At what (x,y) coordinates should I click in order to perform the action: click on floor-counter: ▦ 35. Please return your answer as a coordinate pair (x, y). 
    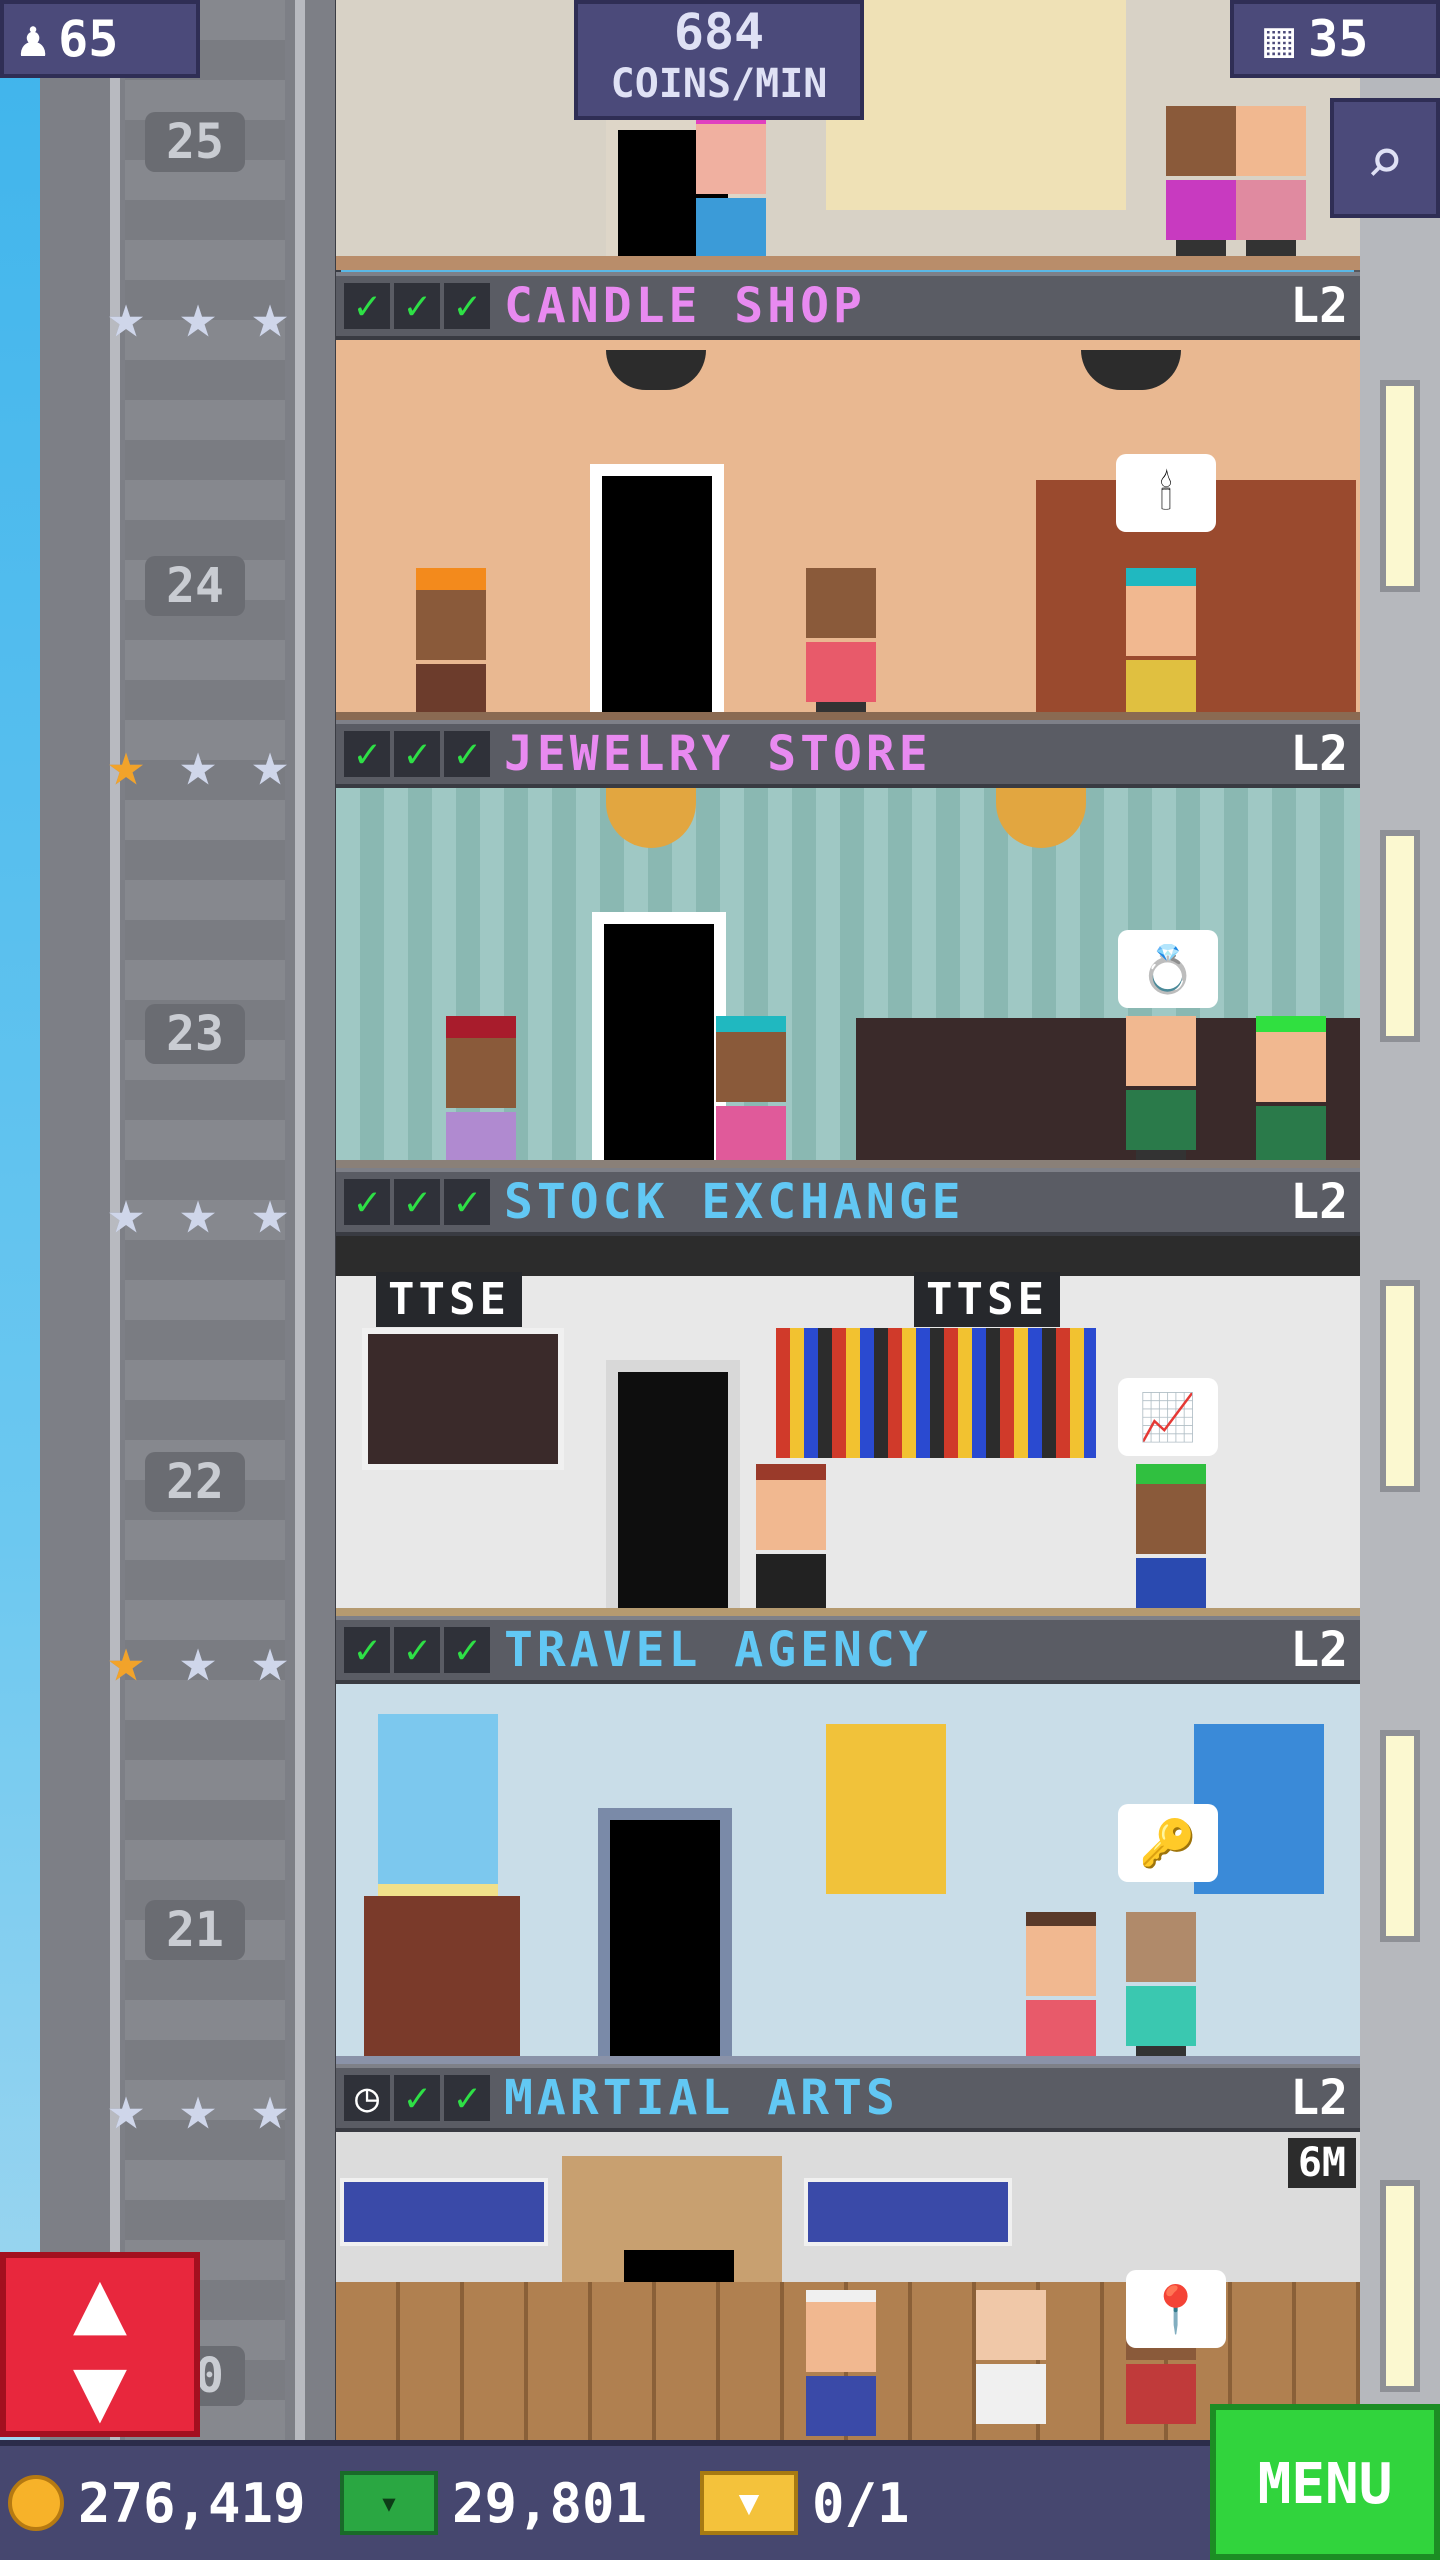
    Looking at the image, I should click on (1335, 39).